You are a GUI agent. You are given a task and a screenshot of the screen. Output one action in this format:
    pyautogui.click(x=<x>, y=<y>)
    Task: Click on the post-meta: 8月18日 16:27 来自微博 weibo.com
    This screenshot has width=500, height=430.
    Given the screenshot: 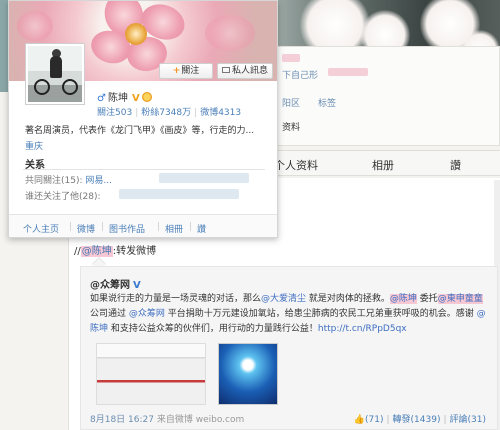 What is the action you would take?
    pyautogui.click(x=167, y=418)
    